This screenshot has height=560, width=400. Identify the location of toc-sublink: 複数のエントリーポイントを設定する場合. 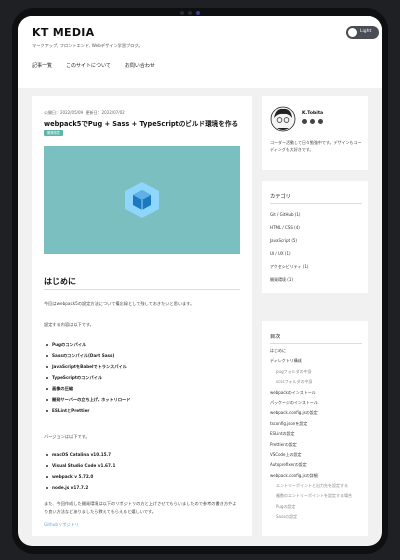
(311, 498).